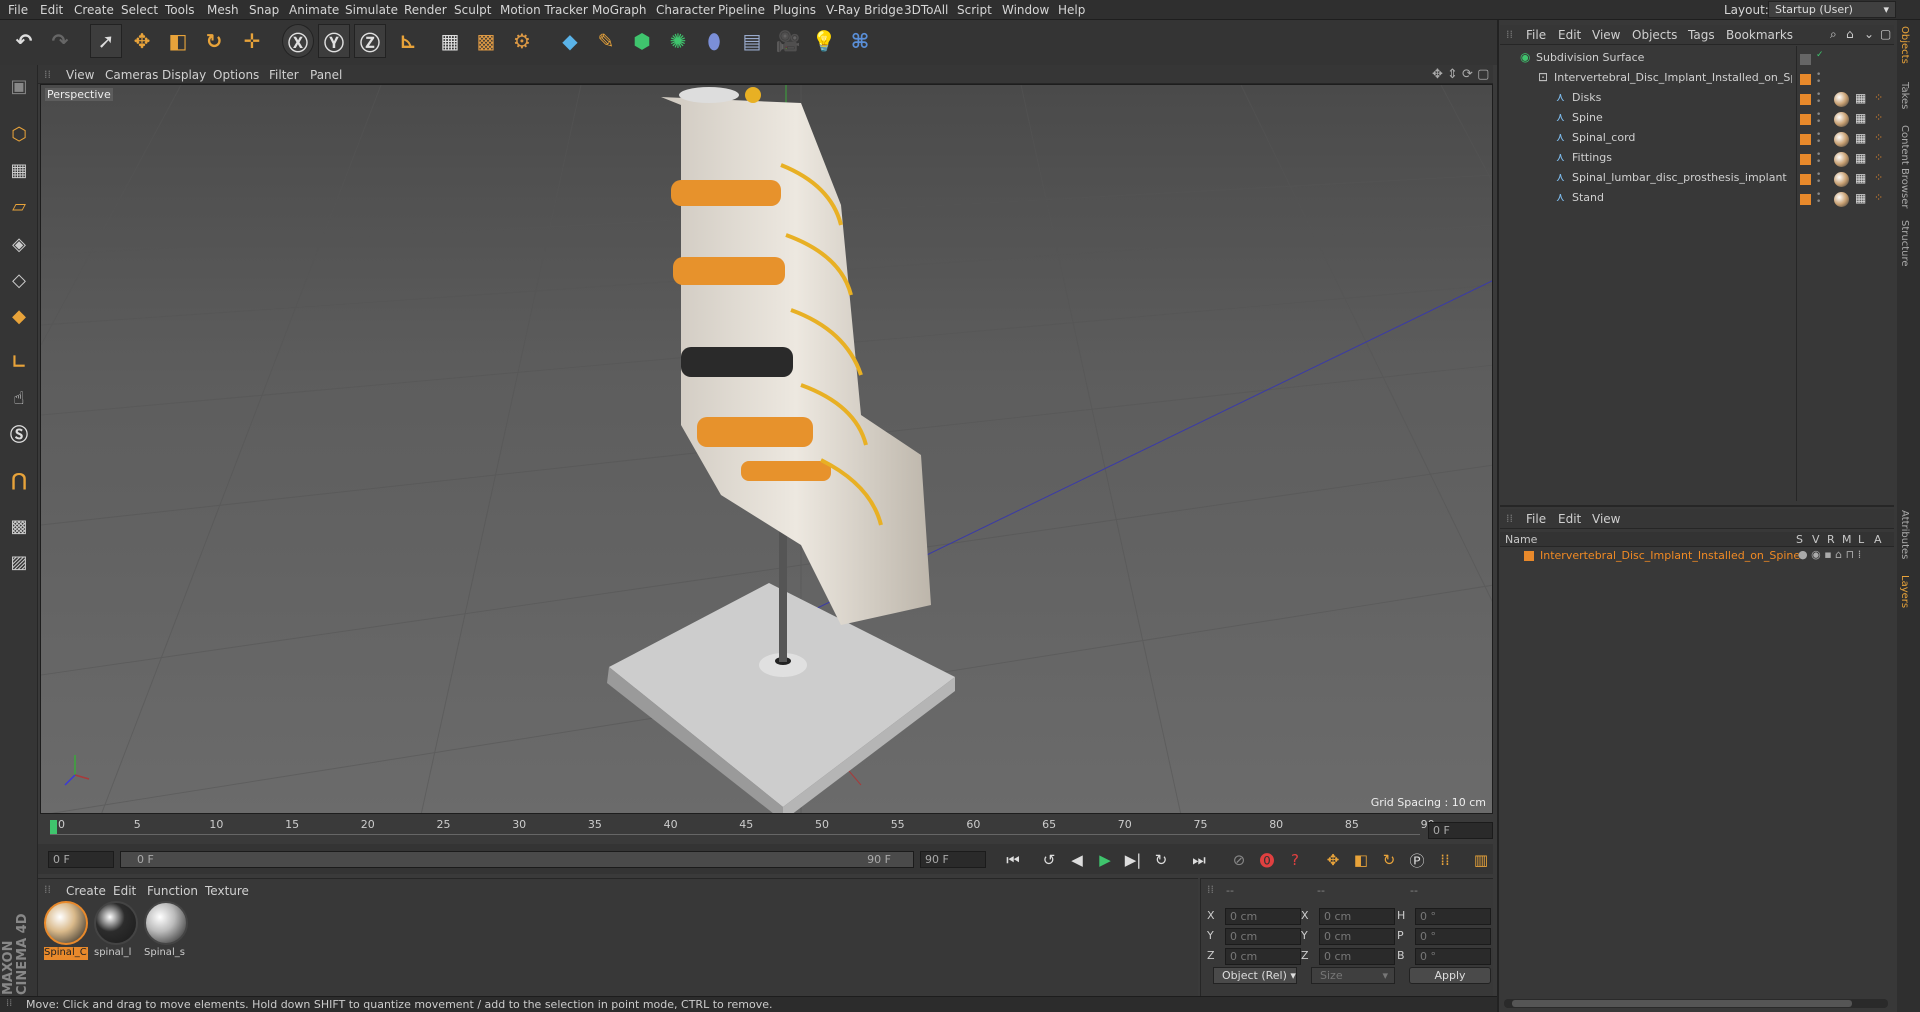  What do you see at coordinates (19, 526) in the screenshot?
I see `lock-workplane-icon: ▩` at bounding box center [19, 526].